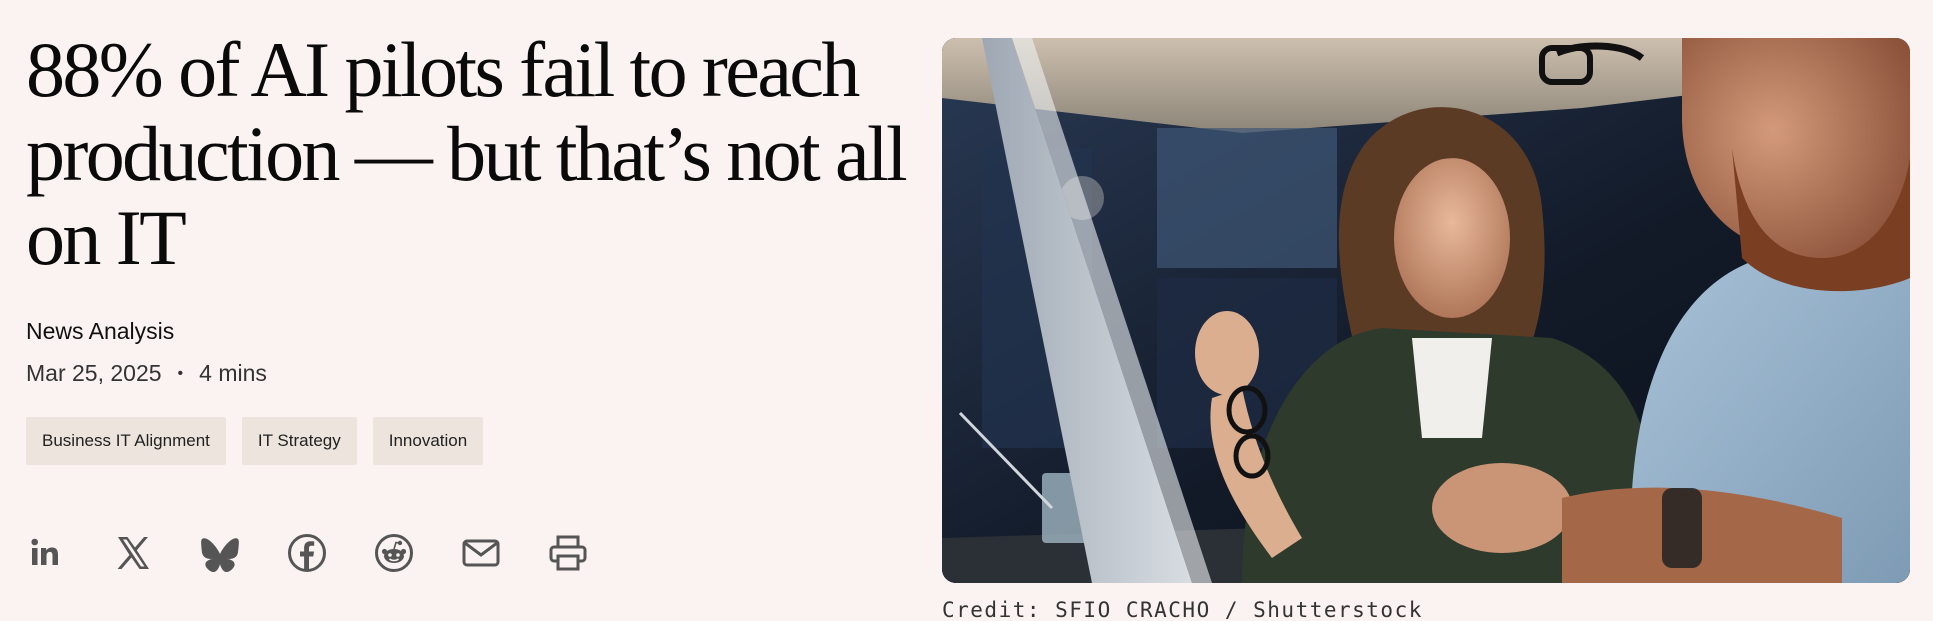  What do you see at coordinates (126, 441) in the screenshot?
I see `tag-business-it-alignment: Business IT Alignment` at bounding box center [126, 441].